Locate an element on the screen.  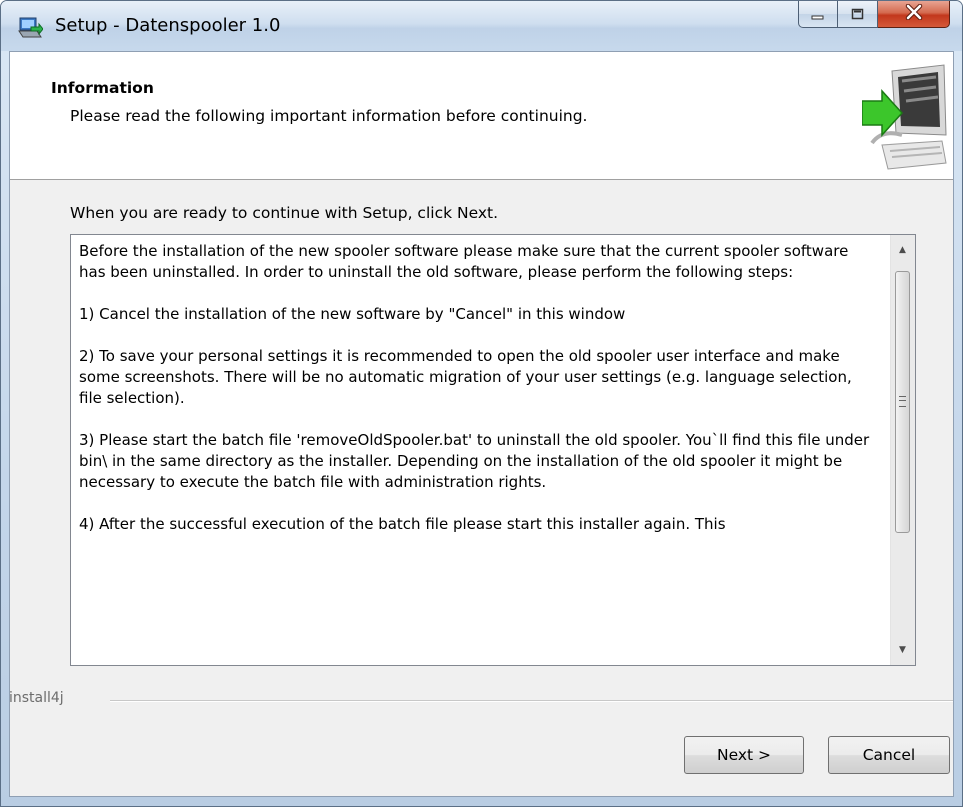
maximize-icon is located at coordinates (858, 14).